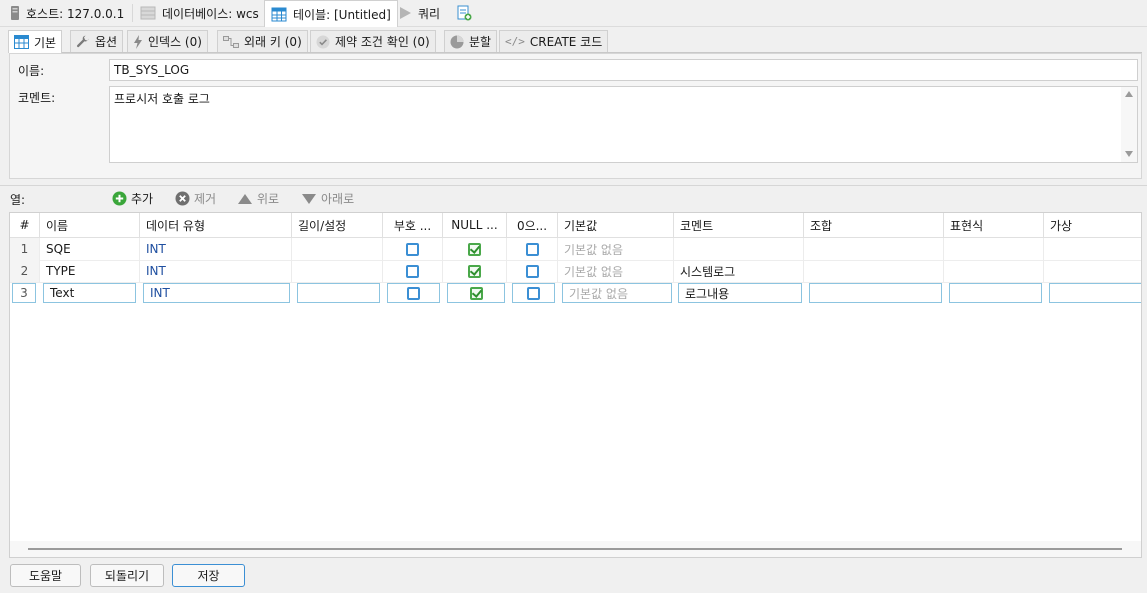 The image size is (1147, 593). I want to click on move-down-button: 아래로, so click(327, 198).